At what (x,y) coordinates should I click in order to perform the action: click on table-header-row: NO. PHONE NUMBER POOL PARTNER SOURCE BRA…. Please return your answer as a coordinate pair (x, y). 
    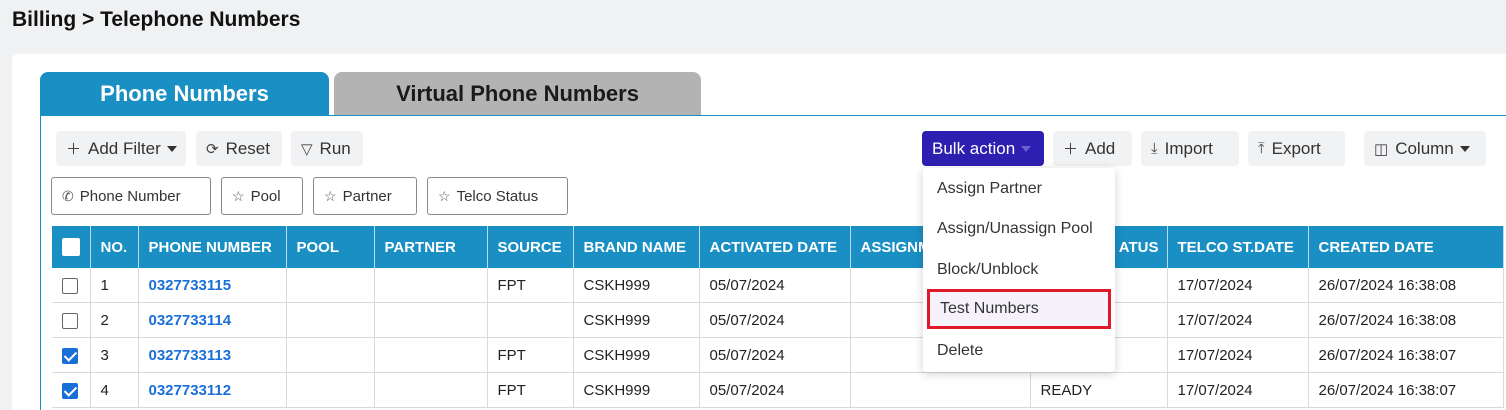
    Looking at the image, I should click on (778, 247).